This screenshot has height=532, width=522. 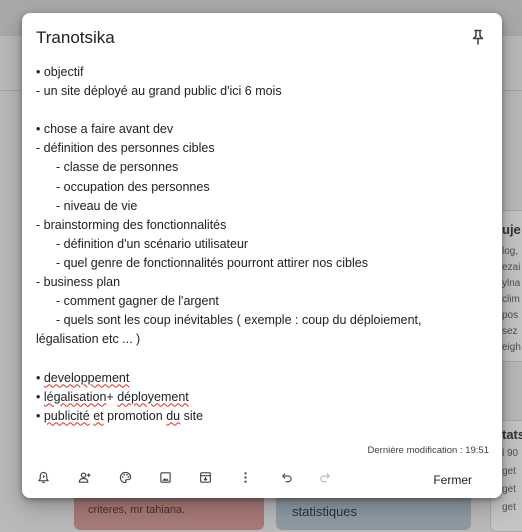 What do you see at coordinates (152, 243) in the screenshot?
I see `note-line: - définition d'un scénario utilisateur` at bounding box center [152, 243].